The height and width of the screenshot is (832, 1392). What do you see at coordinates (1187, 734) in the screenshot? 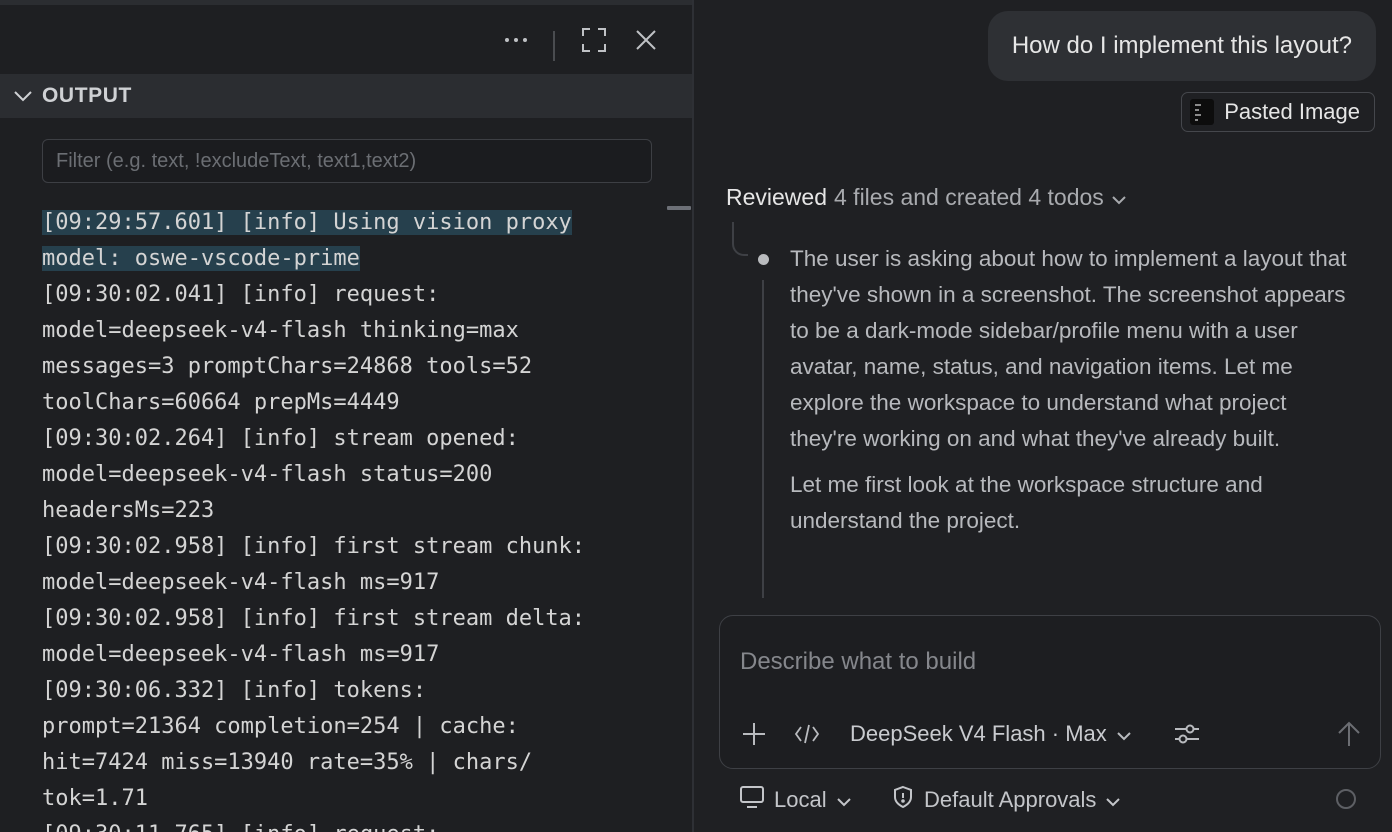
I see `settings-sliders-icon` at bounding box center [1187, 734].